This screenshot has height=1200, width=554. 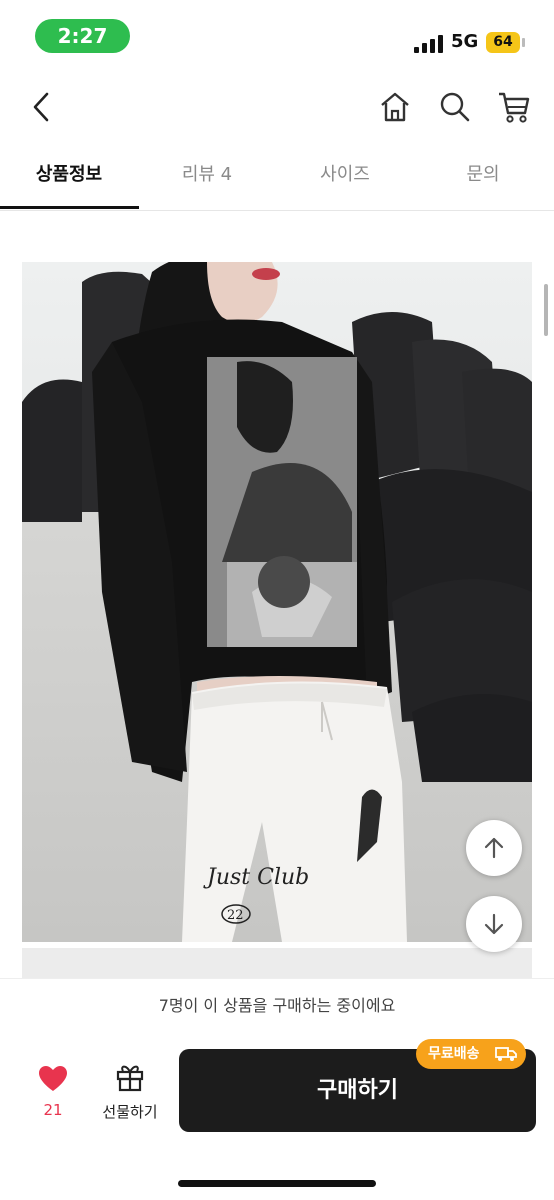 I want to click on pants-print-text: Just Club, so click(x=256, y=877).